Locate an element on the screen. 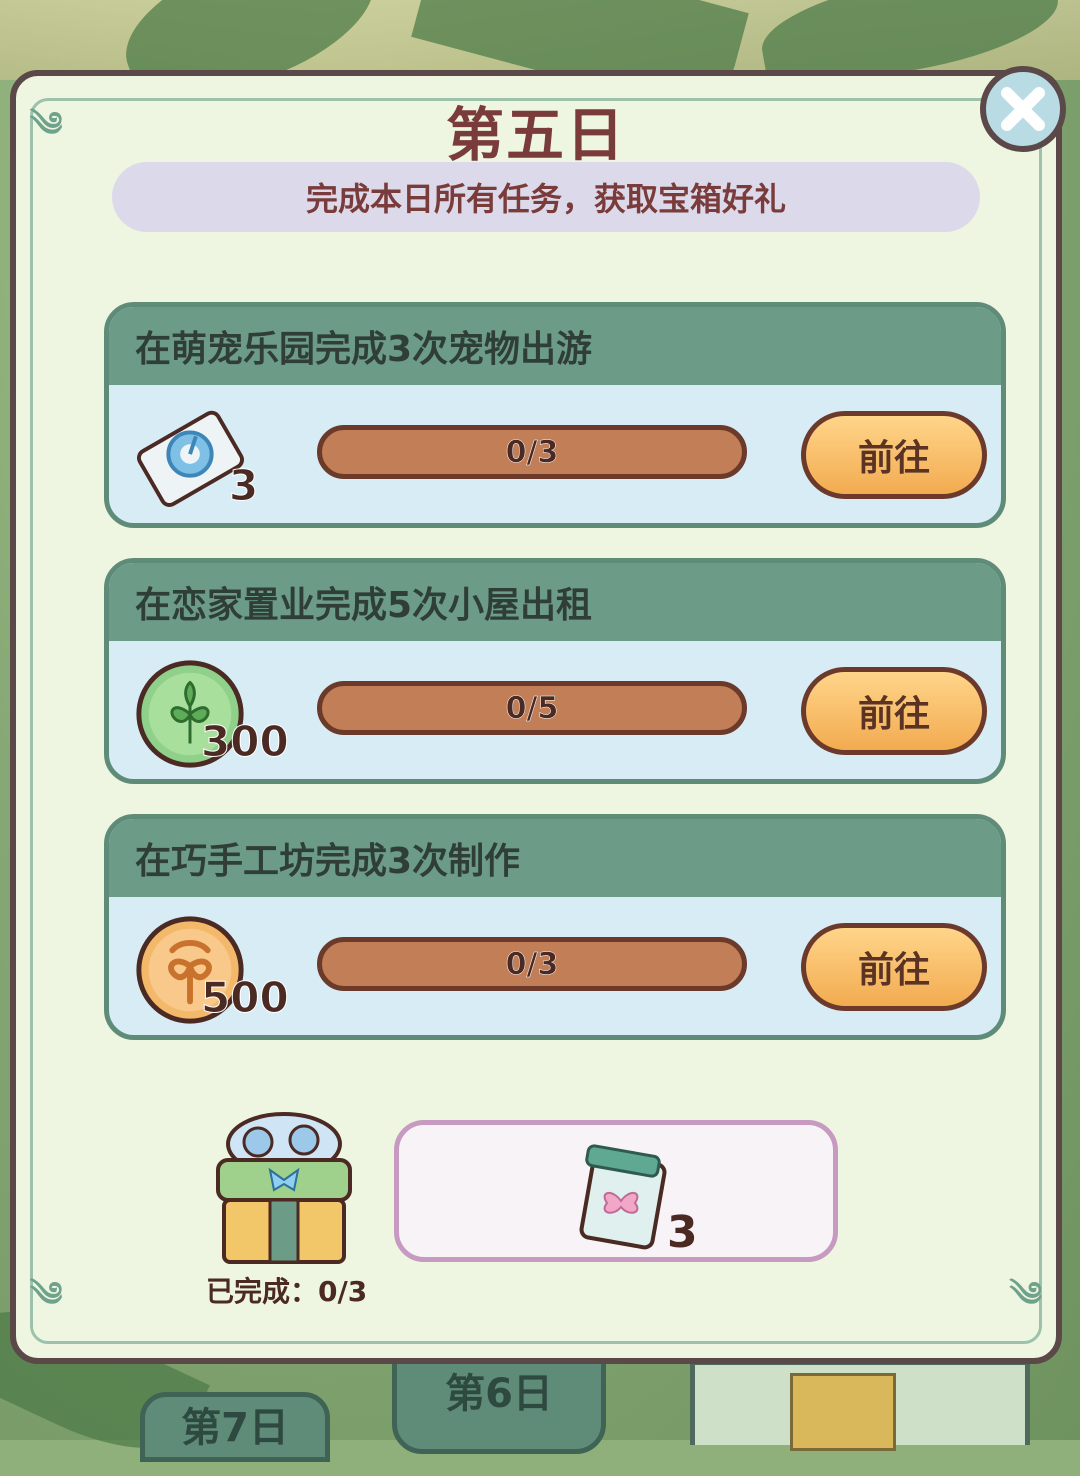 This screenshot has height=1476, width=1080. cabinet-door is located at coordinates (843, 1412).